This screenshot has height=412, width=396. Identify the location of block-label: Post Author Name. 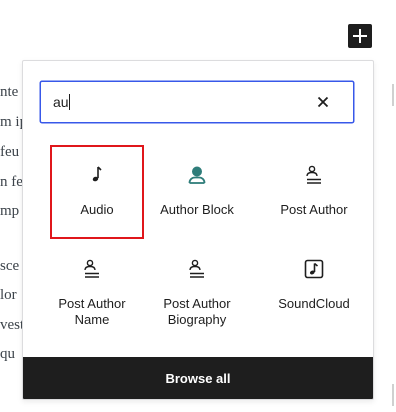
(92, 311).